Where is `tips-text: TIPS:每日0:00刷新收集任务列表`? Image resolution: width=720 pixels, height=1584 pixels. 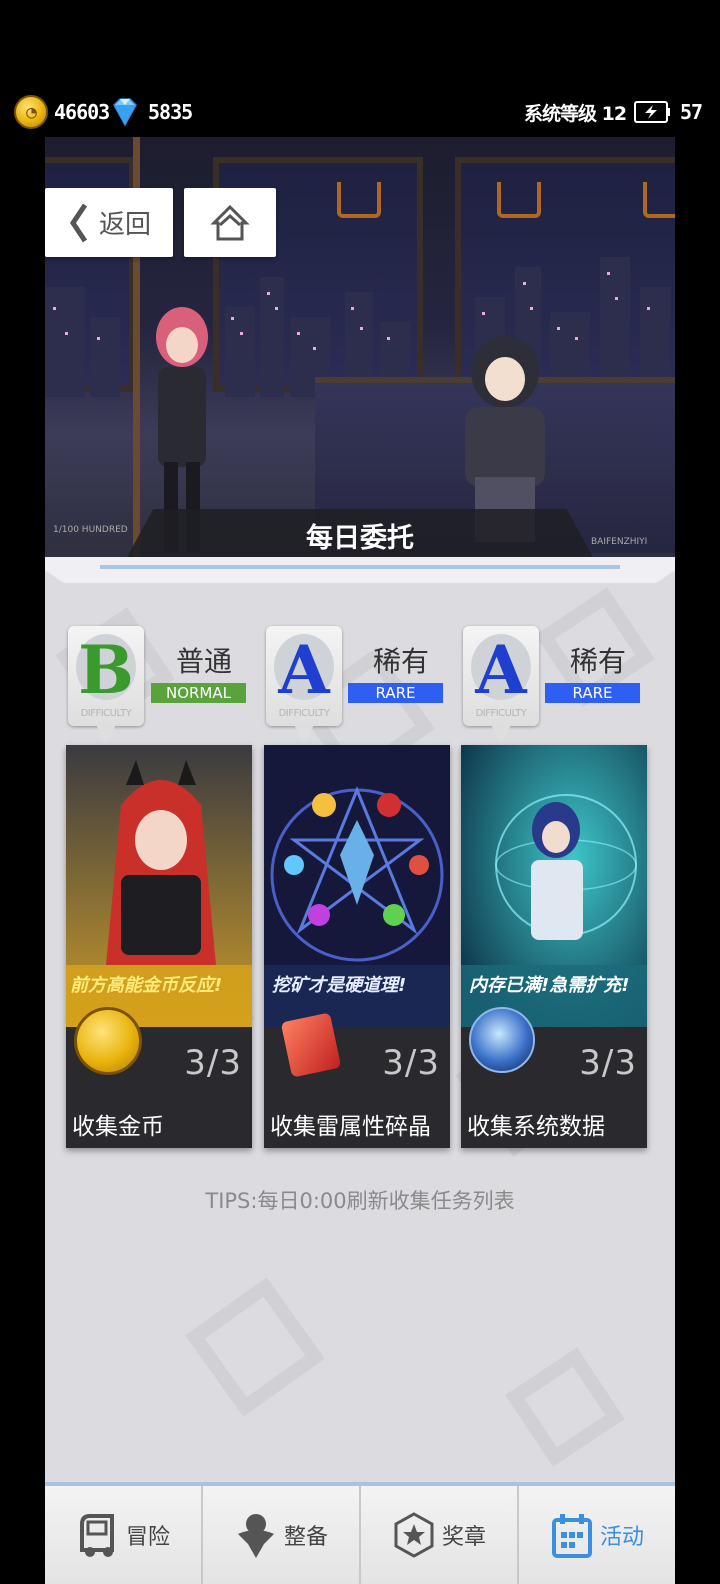
tips-text: TIPS:每日0:00刷新收集任务列表 is located at coordinates (360, 1201).